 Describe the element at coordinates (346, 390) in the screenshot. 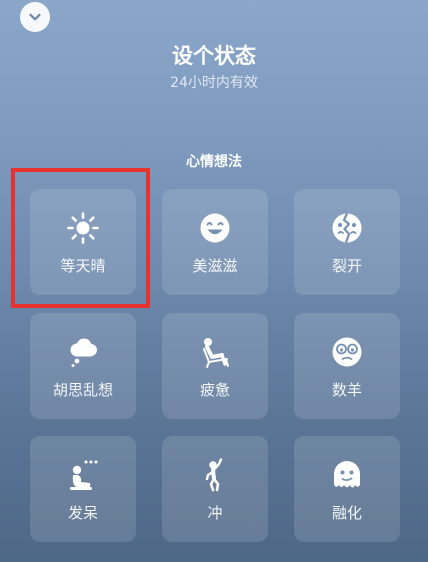

I see `tile-label: 数羊` at that location.